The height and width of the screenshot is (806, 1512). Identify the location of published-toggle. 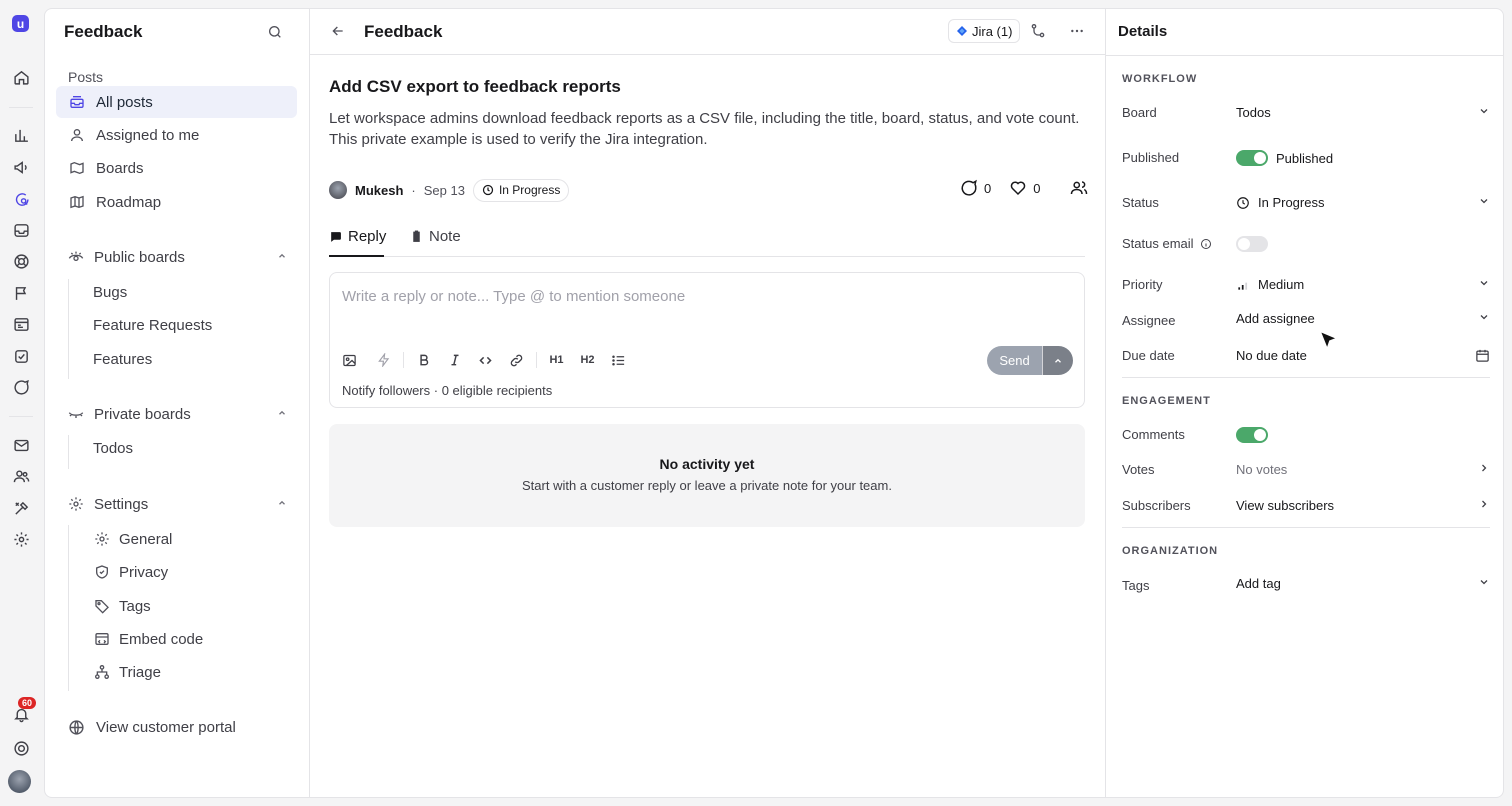
(1252, 158).